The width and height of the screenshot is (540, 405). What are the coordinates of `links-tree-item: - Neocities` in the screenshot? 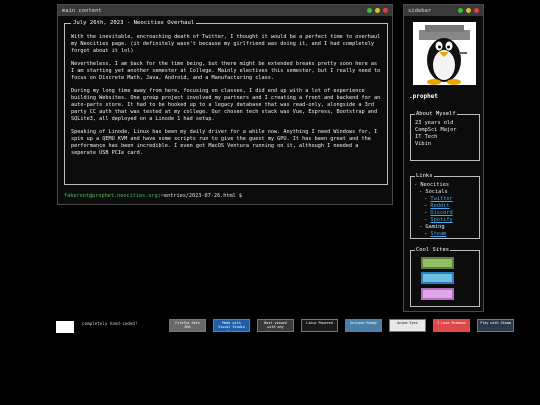 It's located at (445, 185).